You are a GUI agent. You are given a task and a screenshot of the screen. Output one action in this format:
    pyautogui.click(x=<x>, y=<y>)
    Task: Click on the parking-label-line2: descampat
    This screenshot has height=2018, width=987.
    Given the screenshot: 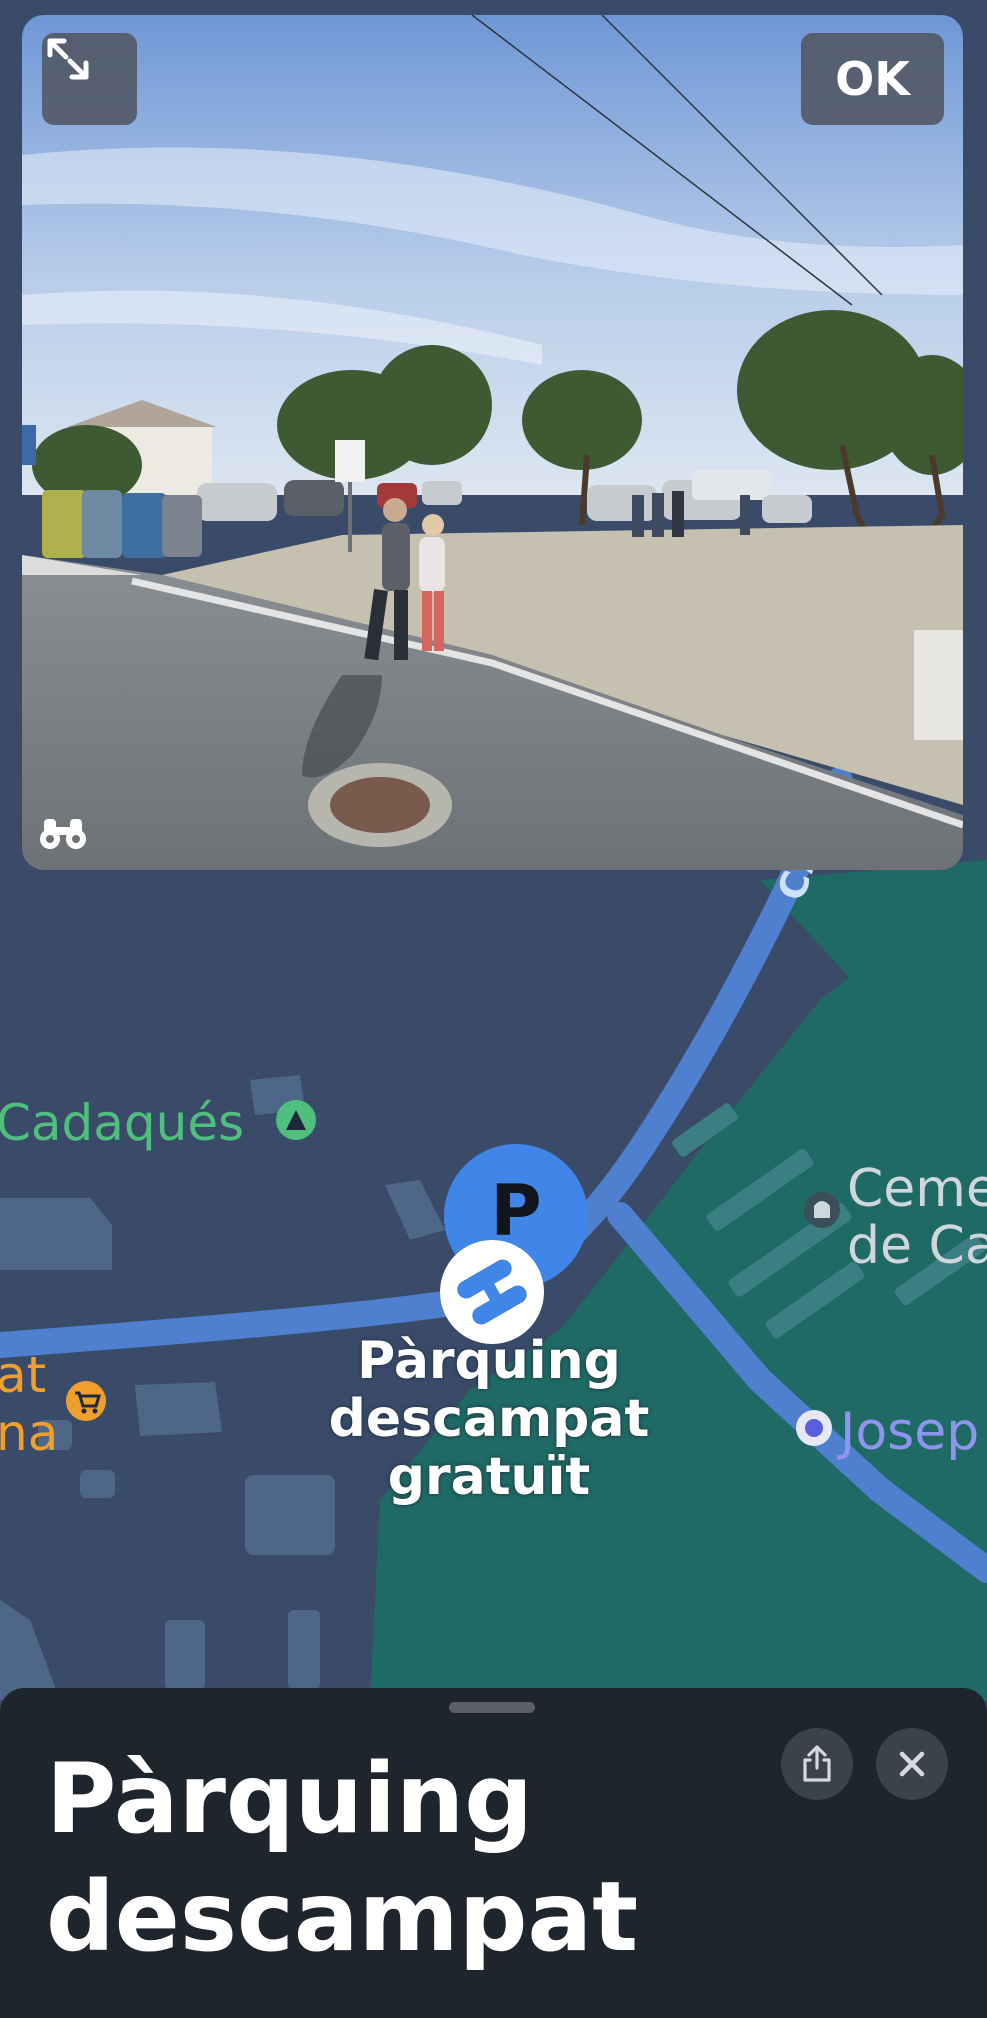 What is the action you would take?
    pyautogui.click(x=489, y=1419)
    